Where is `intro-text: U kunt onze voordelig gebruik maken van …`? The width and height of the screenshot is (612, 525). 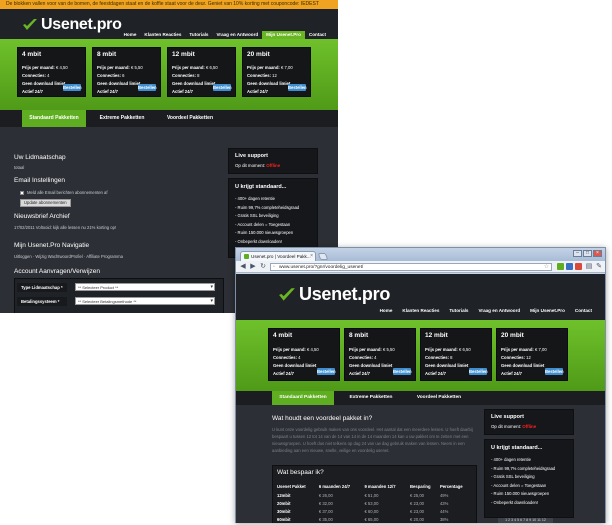 intro-text: U kunt onze voordelig gebruik maken van … is located at coordinates (372, 440).